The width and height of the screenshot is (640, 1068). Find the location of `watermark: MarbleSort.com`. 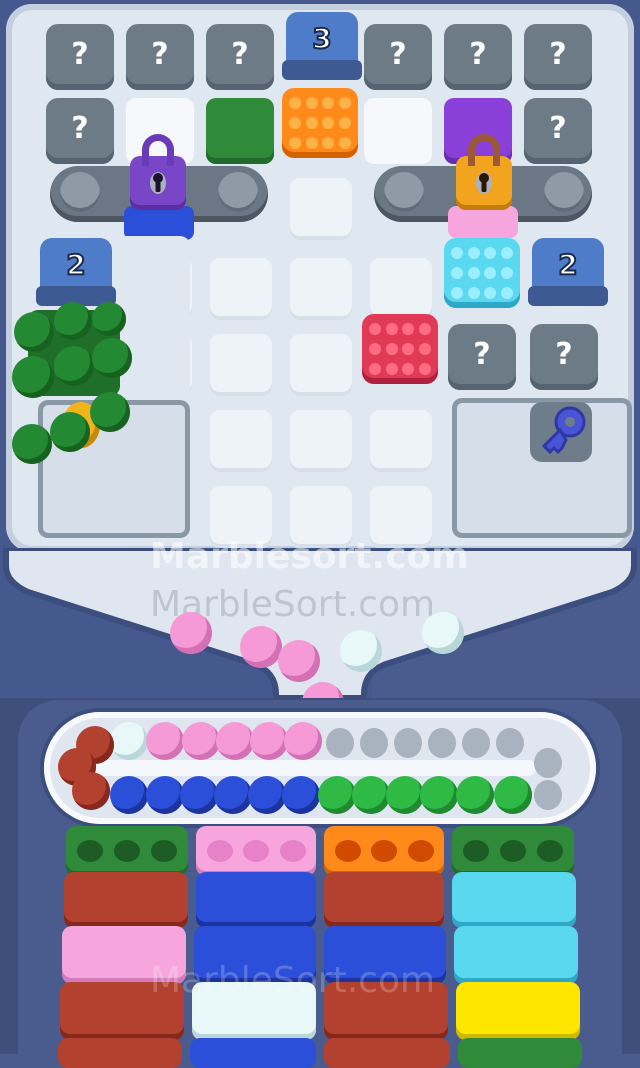

watermark: MarbleSort.com is located at coordinates (293, 980).